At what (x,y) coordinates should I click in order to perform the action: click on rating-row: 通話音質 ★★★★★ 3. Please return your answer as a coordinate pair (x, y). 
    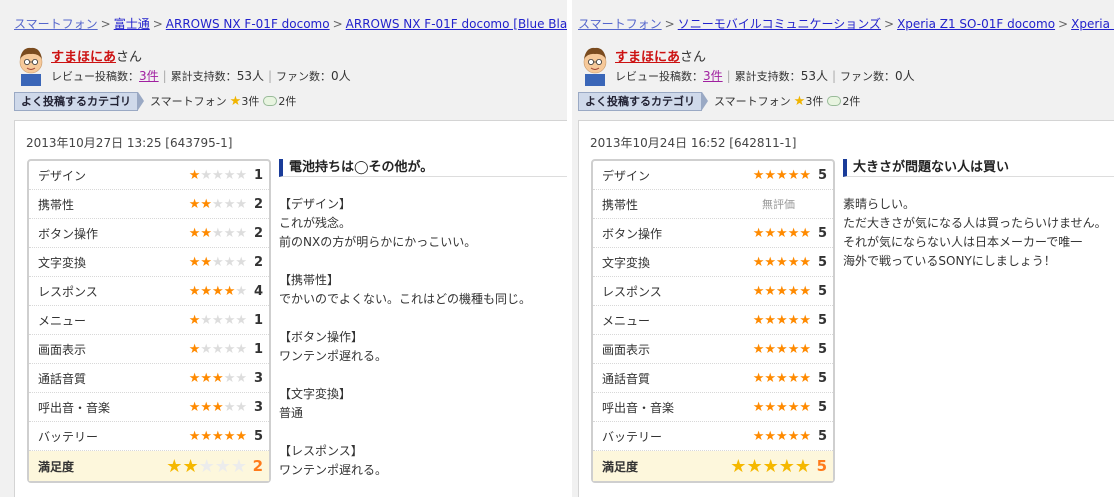
    Looking at the image, I should click on (149, 378).